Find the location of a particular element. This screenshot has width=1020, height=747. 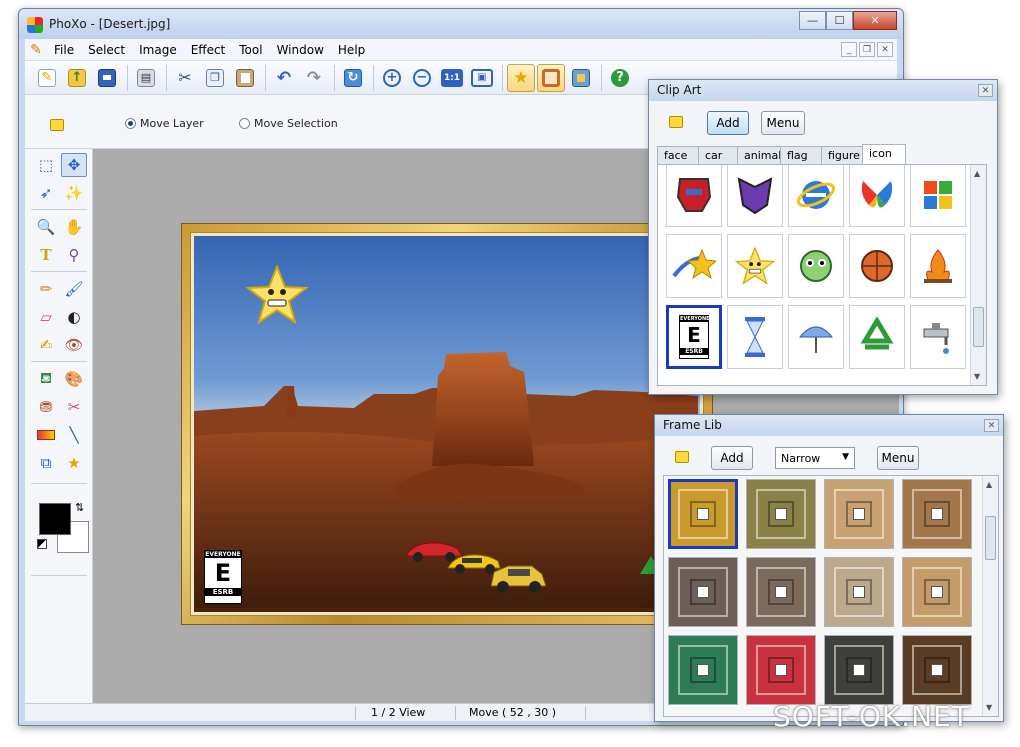

default-colors-icon is located at coordinates (42, 544).